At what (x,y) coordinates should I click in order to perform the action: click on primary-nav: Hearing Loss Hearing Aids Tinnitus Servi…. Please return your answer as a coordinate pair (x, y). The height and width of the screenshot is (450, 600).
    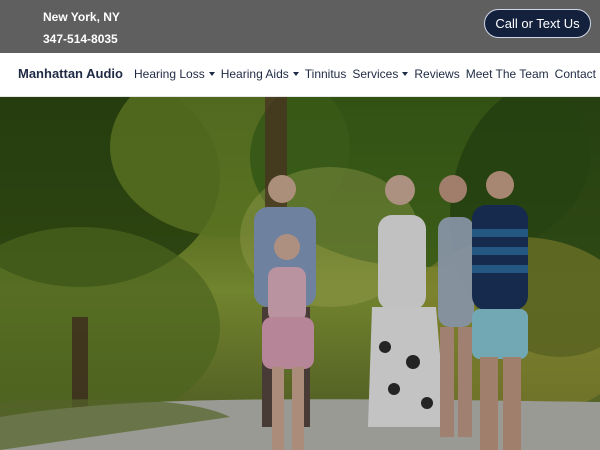
    Looking at the image, I should click on (367, 74).